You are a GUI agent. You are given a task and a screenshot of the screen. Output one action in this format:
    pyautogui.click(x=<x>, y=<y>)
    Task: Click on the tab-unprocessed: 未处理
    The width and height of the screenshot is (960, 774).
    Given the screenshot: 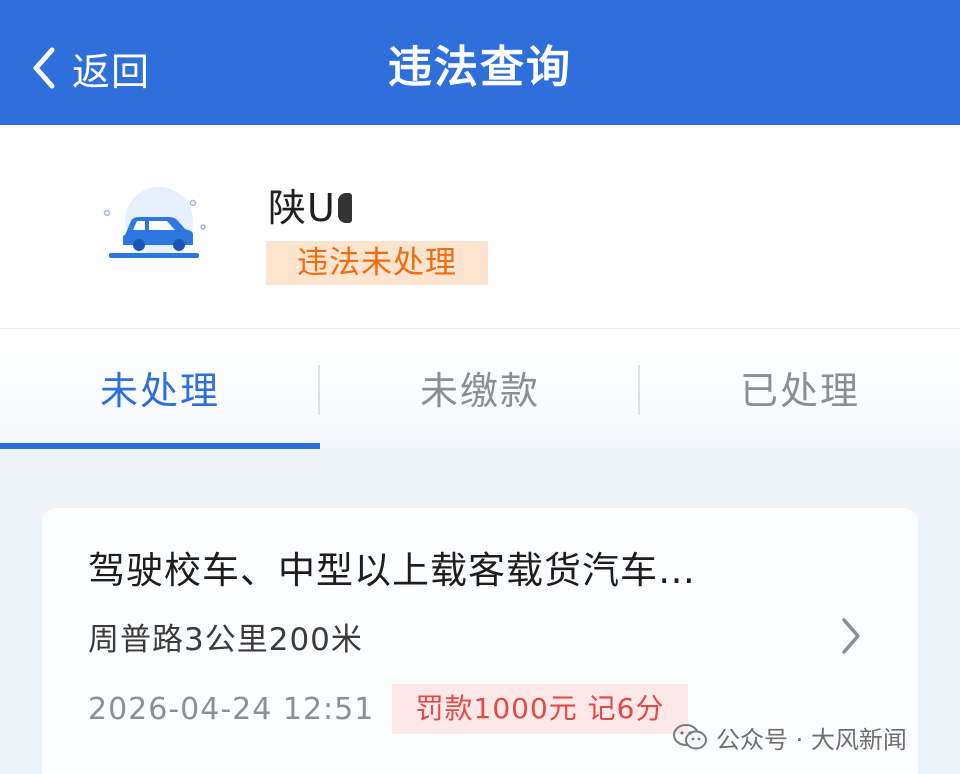 What is the action you would take?
    pyautogui.click(x=160, y=389)
    